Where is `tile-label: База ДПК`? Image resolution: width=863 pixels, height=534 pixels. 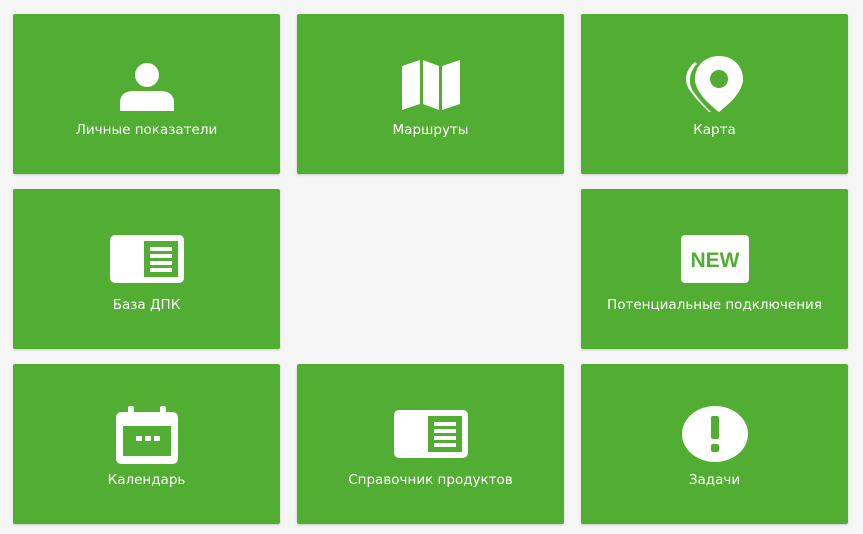
tile-label: База ДПК is located at coordinates (146, 305).